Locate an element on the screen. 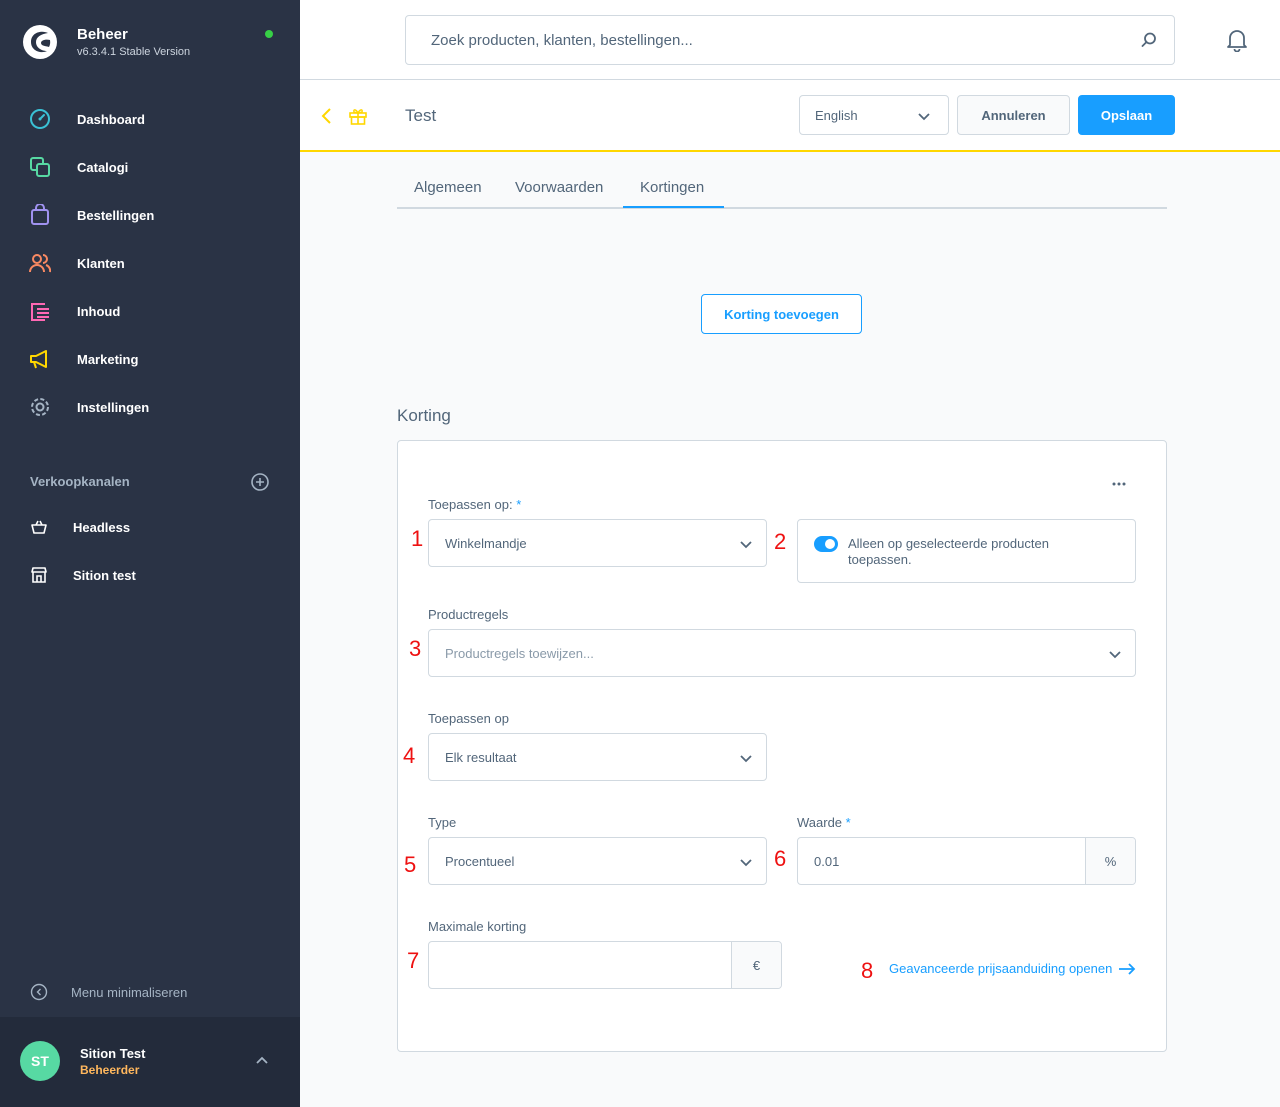  annotation-3: 3 is located at coordinates (415, 648).